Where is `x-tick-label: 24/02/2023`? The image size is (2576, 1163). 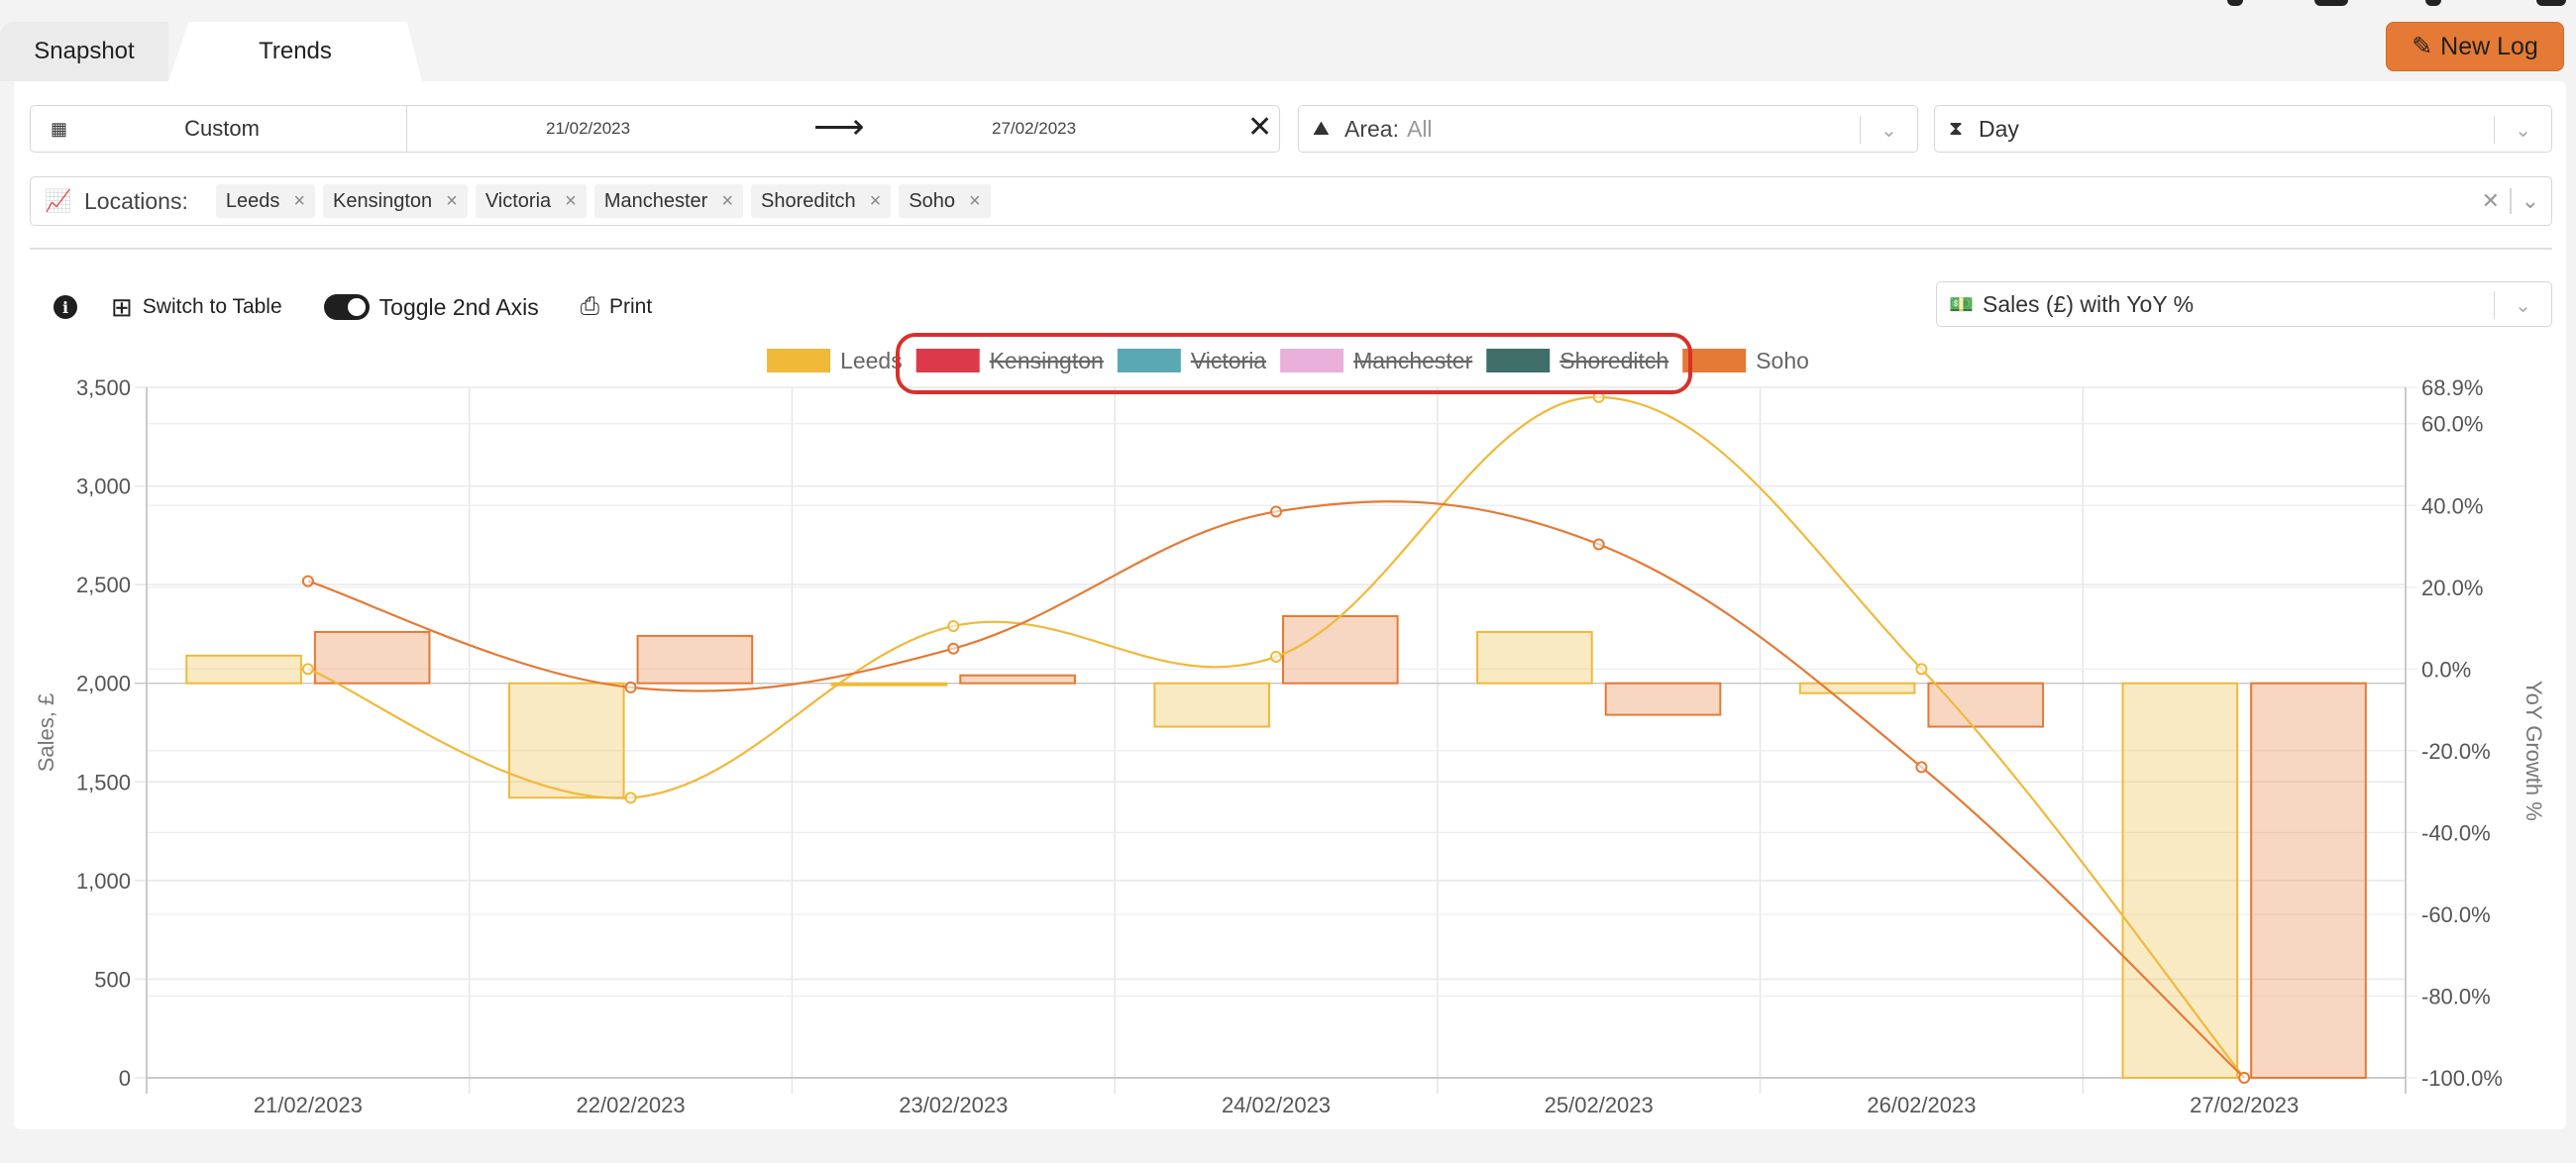
x-tick-label: 24/02/2023 is located at coordinates (1277, 1105).